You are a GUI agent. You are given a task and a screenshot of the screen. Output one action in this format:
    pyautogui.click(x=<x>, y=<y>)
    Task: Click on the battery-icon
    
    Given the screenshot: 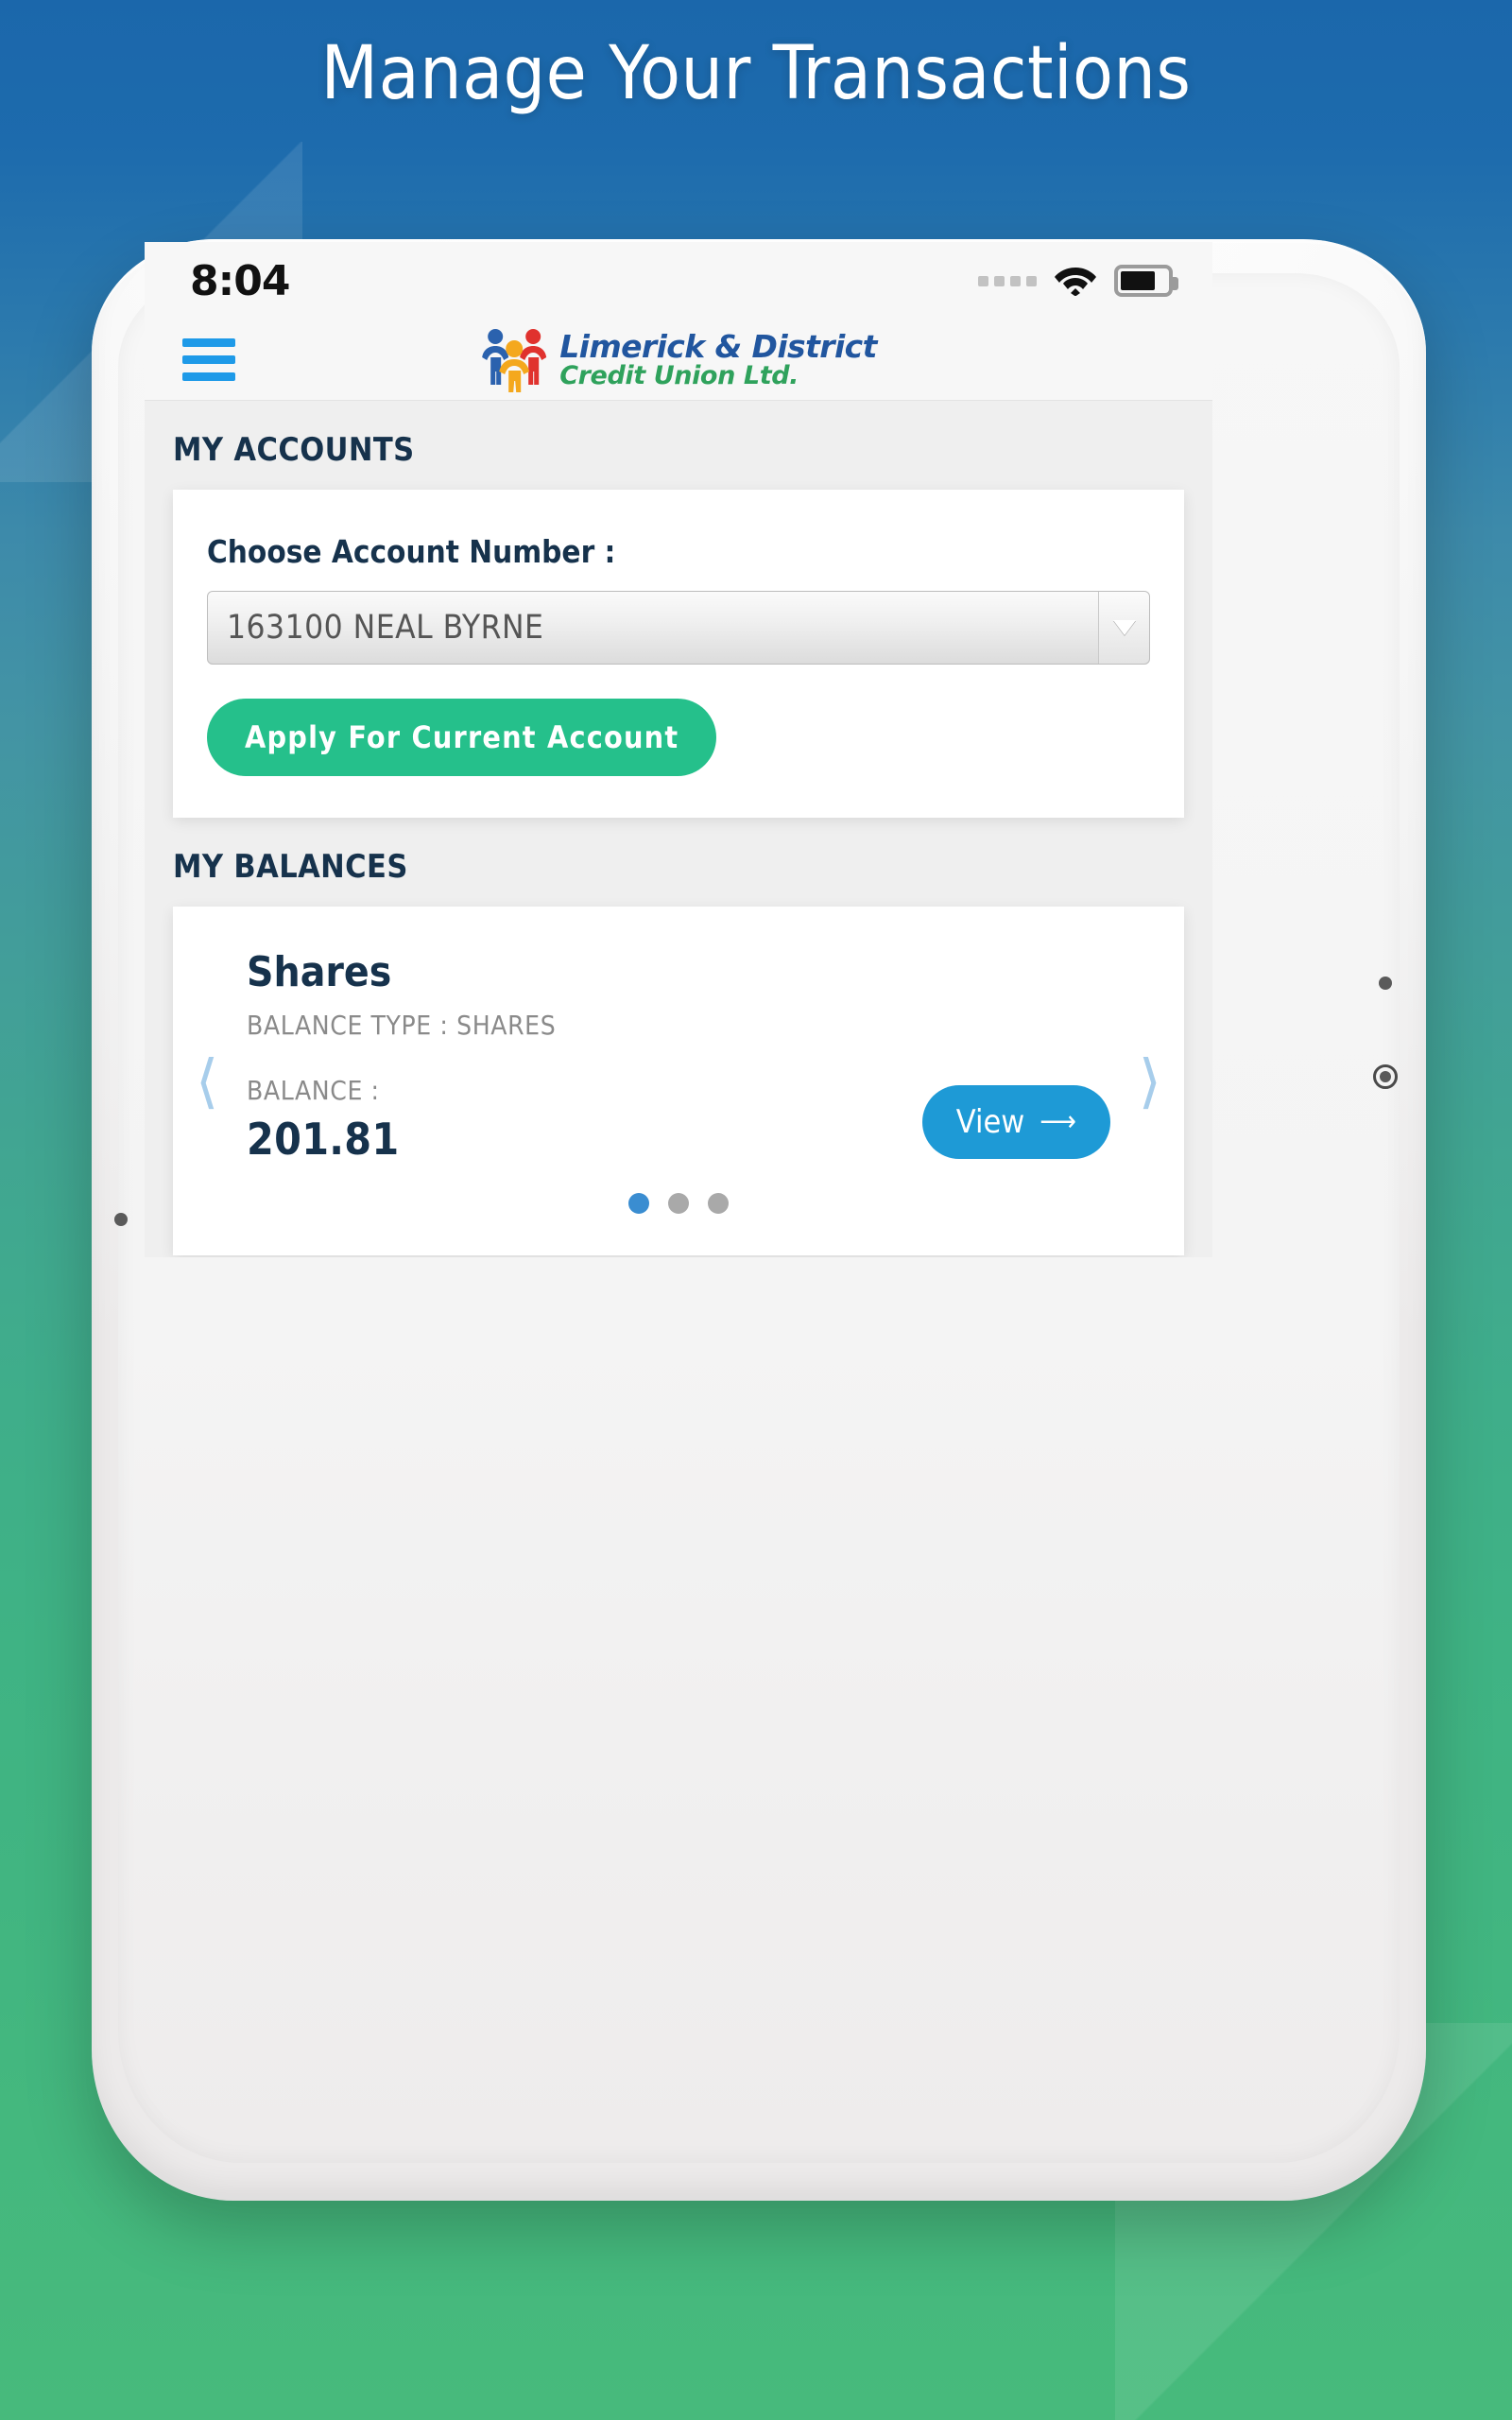 What is the action you would take?
    pyautogui.click(x=1146, y=281)
    